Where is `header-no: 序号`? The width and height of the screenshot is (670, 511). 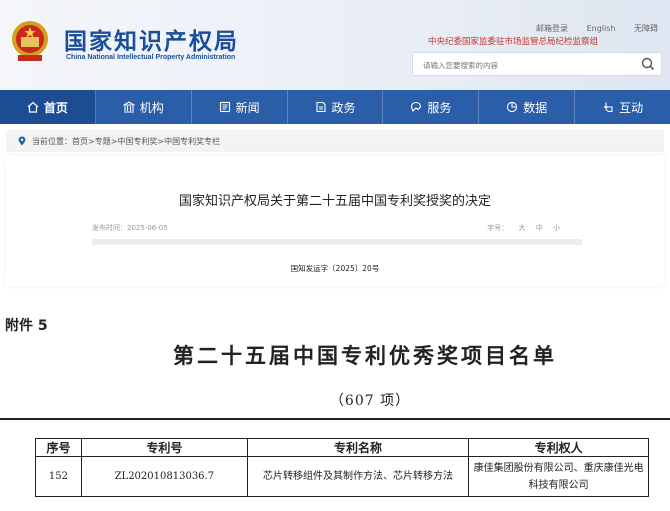 header-no: 序号 is located at coordinates (58, 447).